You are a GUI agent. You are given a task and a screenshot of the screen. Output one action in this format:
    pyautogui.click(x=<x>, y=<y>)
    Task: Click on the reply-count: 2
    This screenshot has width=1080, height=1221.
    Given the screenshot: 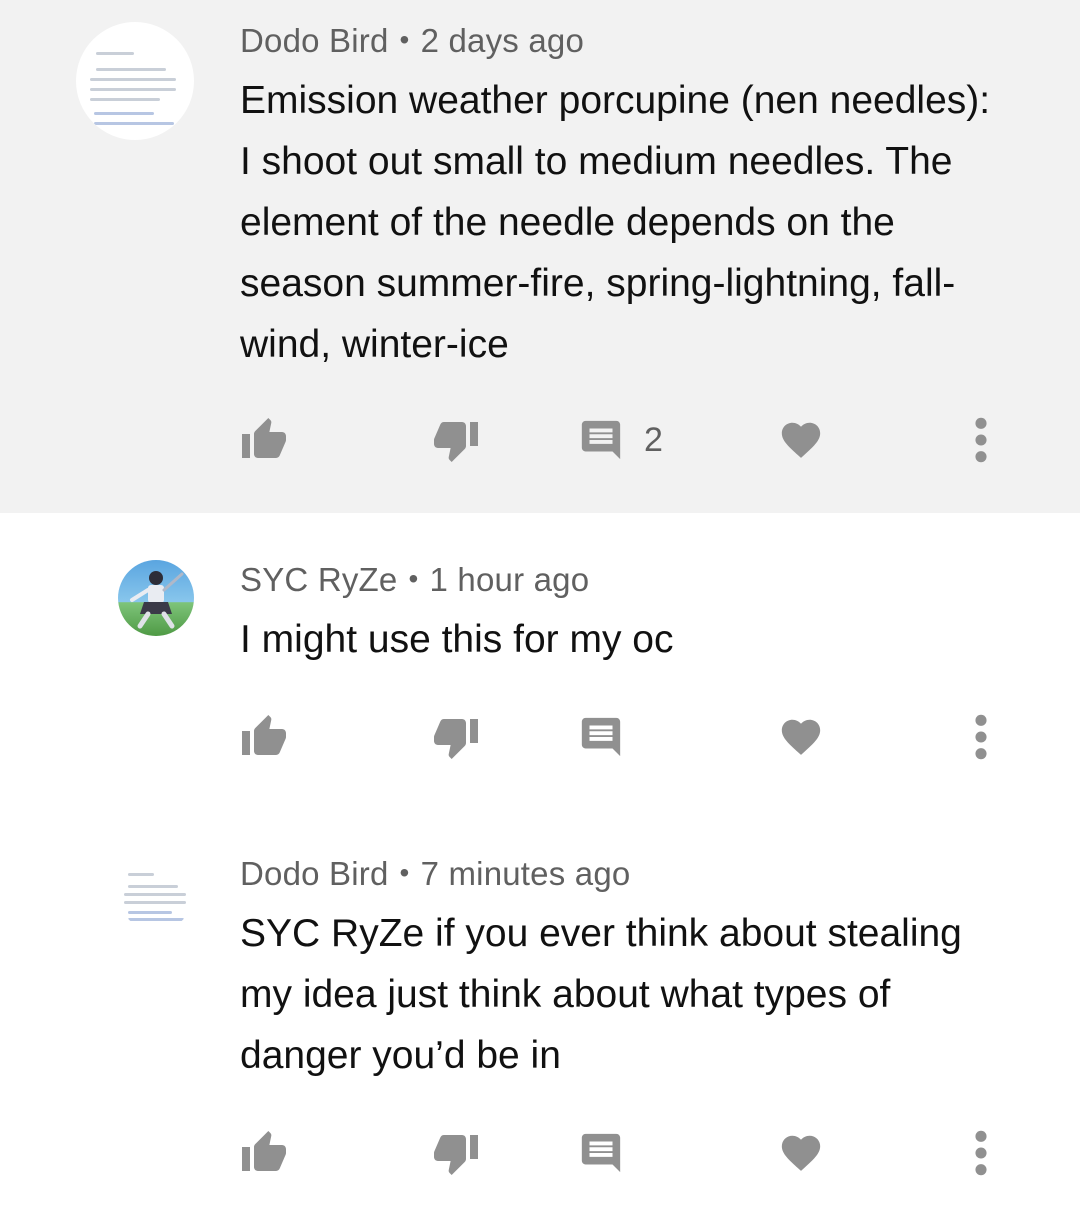 What is the action you would take?
    pyautogui.click(x=653, y=439)
    